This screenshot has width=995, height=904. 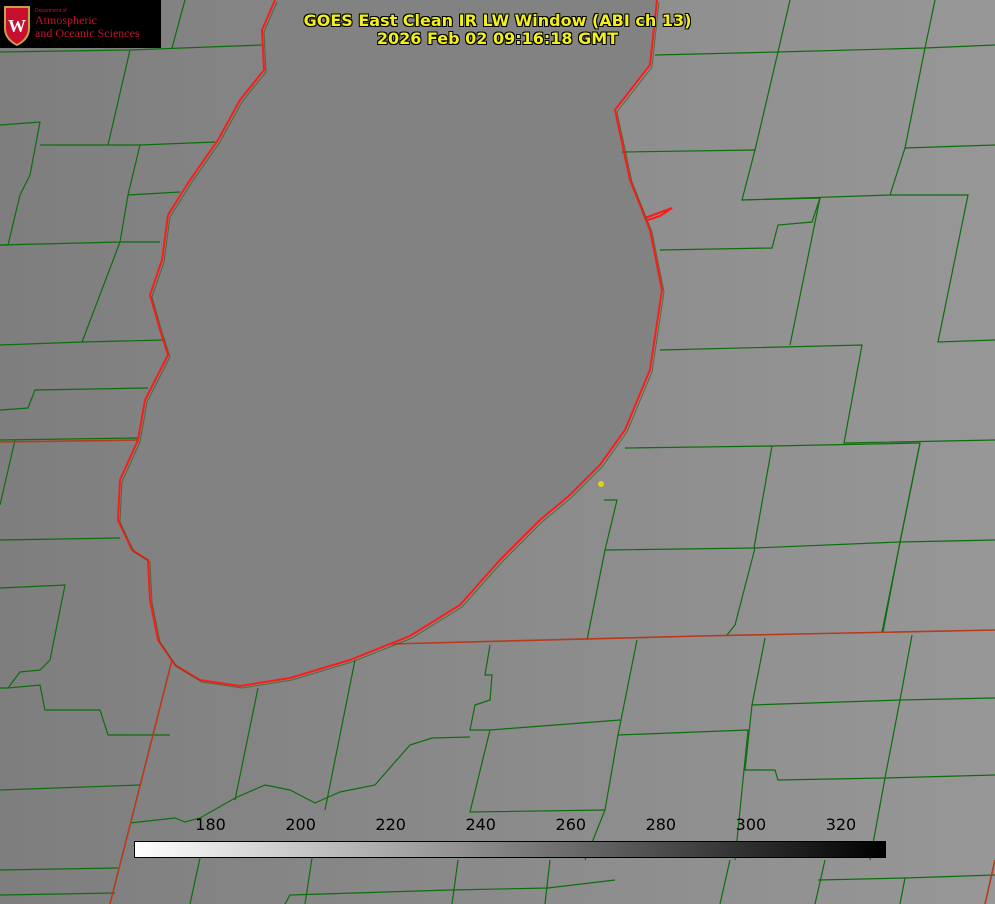 I want to click on colorbar-tick-label: 320, so click(x=841, y=824).